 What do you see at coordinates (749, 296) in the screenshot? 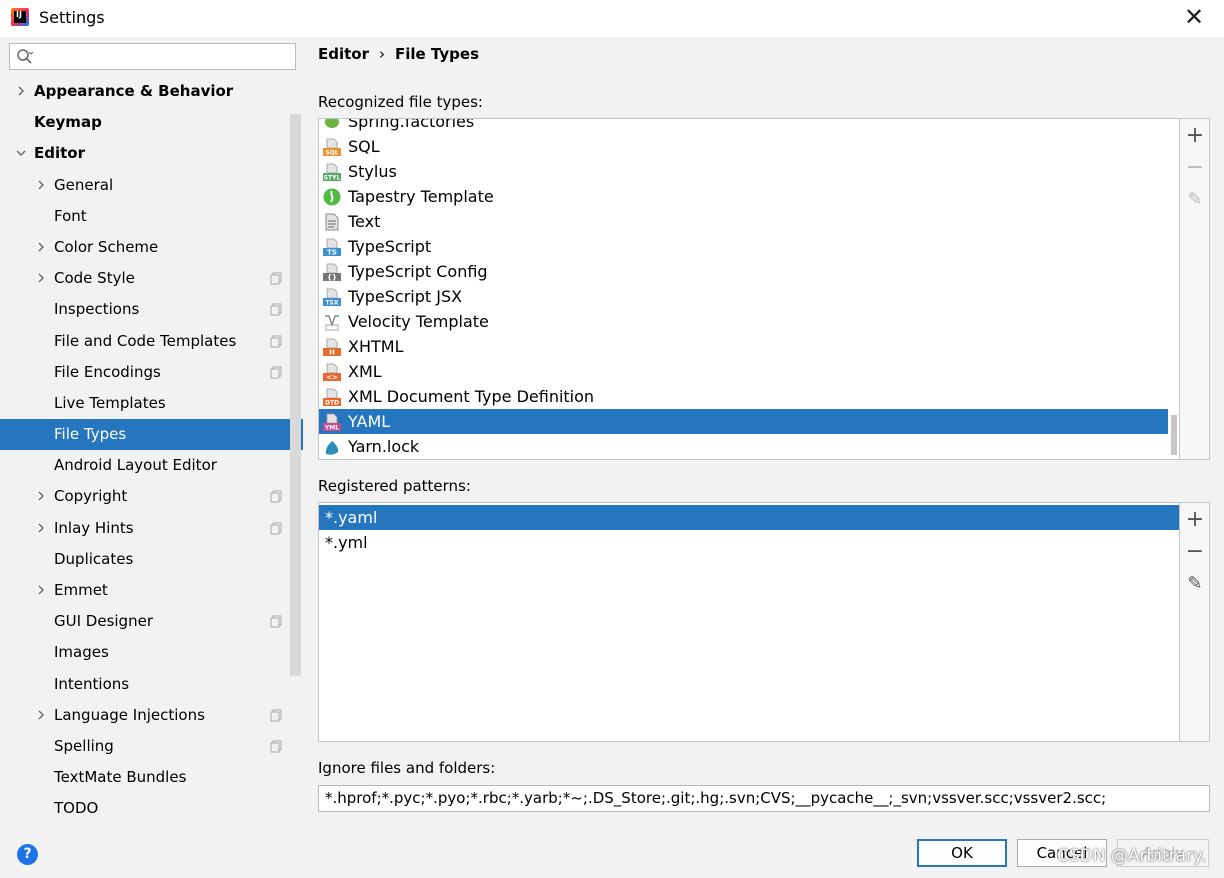
I see `file-type-row: TSX TypeScript JSX` at bounding box center [749, 296].